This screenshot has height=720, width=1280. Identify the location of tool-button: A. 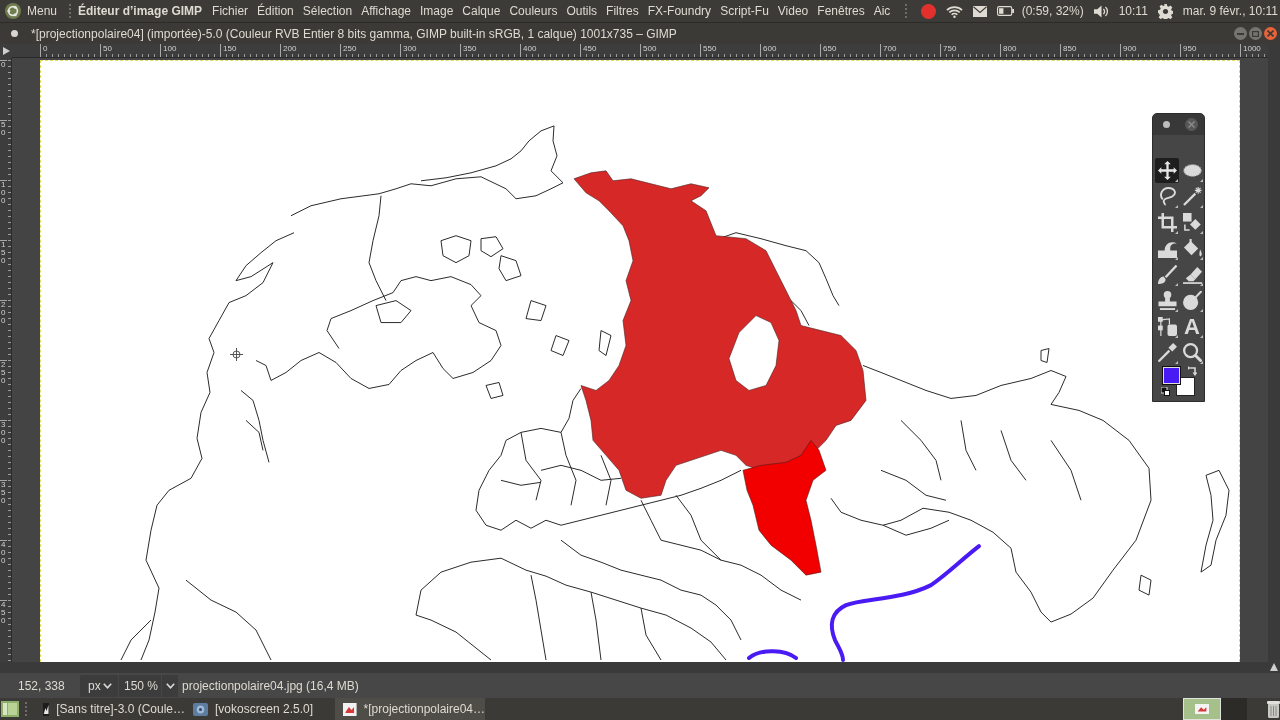
(1192, 326).